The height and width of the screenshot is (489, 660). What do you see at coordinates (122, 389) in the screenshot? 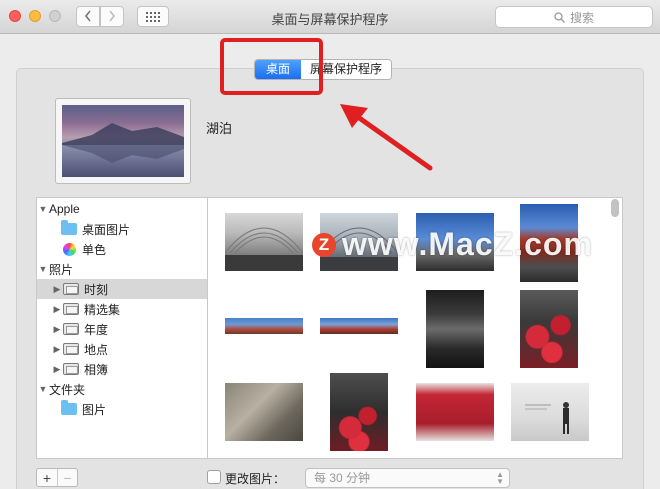
I see `source-group-folders: ▼ 文件夹` at bounding box center [122, 389].